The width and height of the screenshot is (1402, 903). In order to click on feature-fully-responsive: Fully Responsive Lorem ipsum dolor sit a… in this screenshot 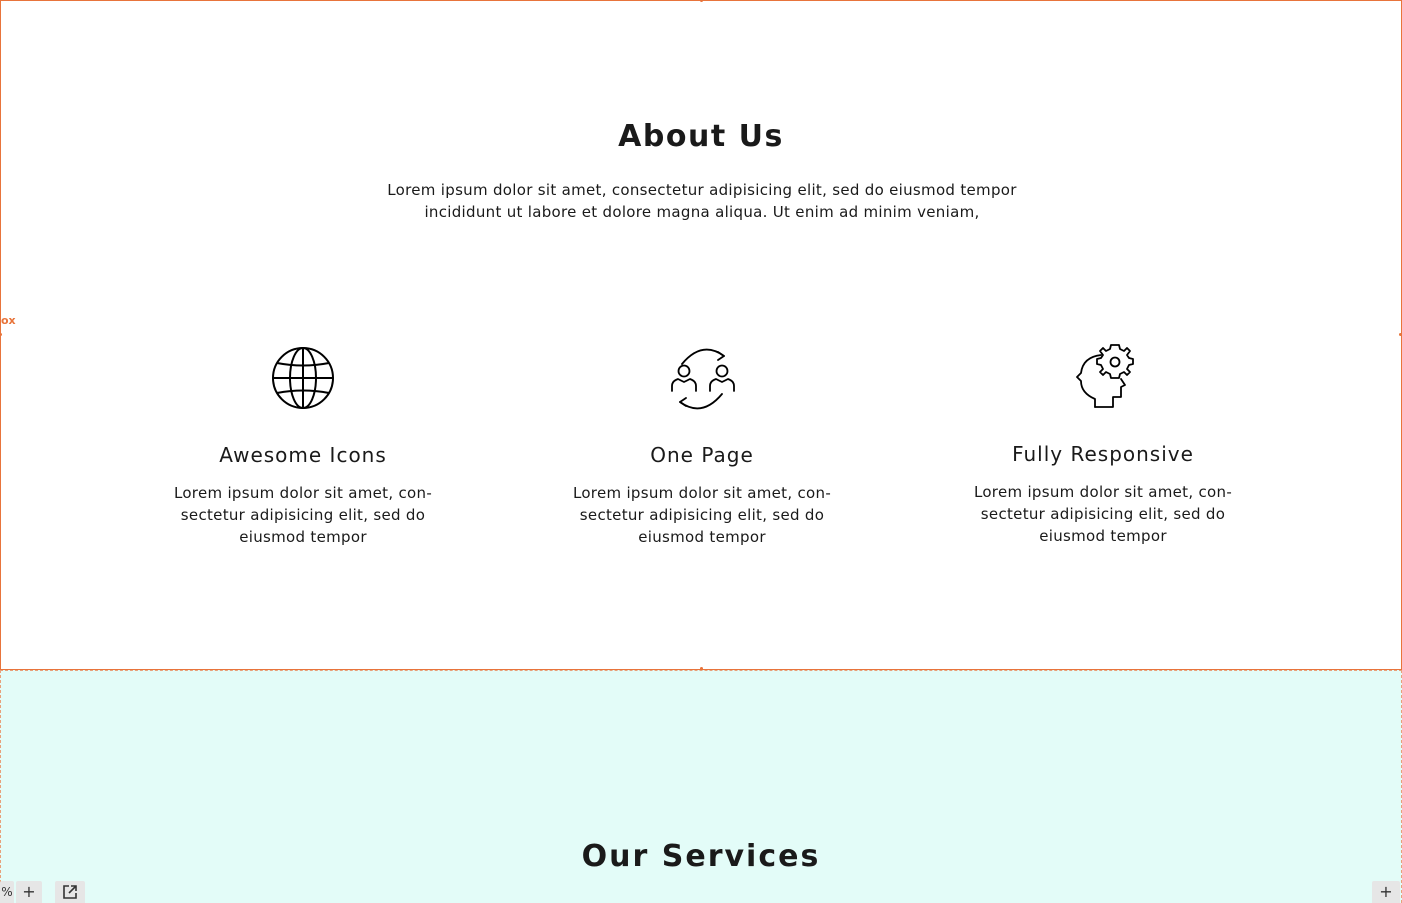, I will do `click(1103, 445)`.